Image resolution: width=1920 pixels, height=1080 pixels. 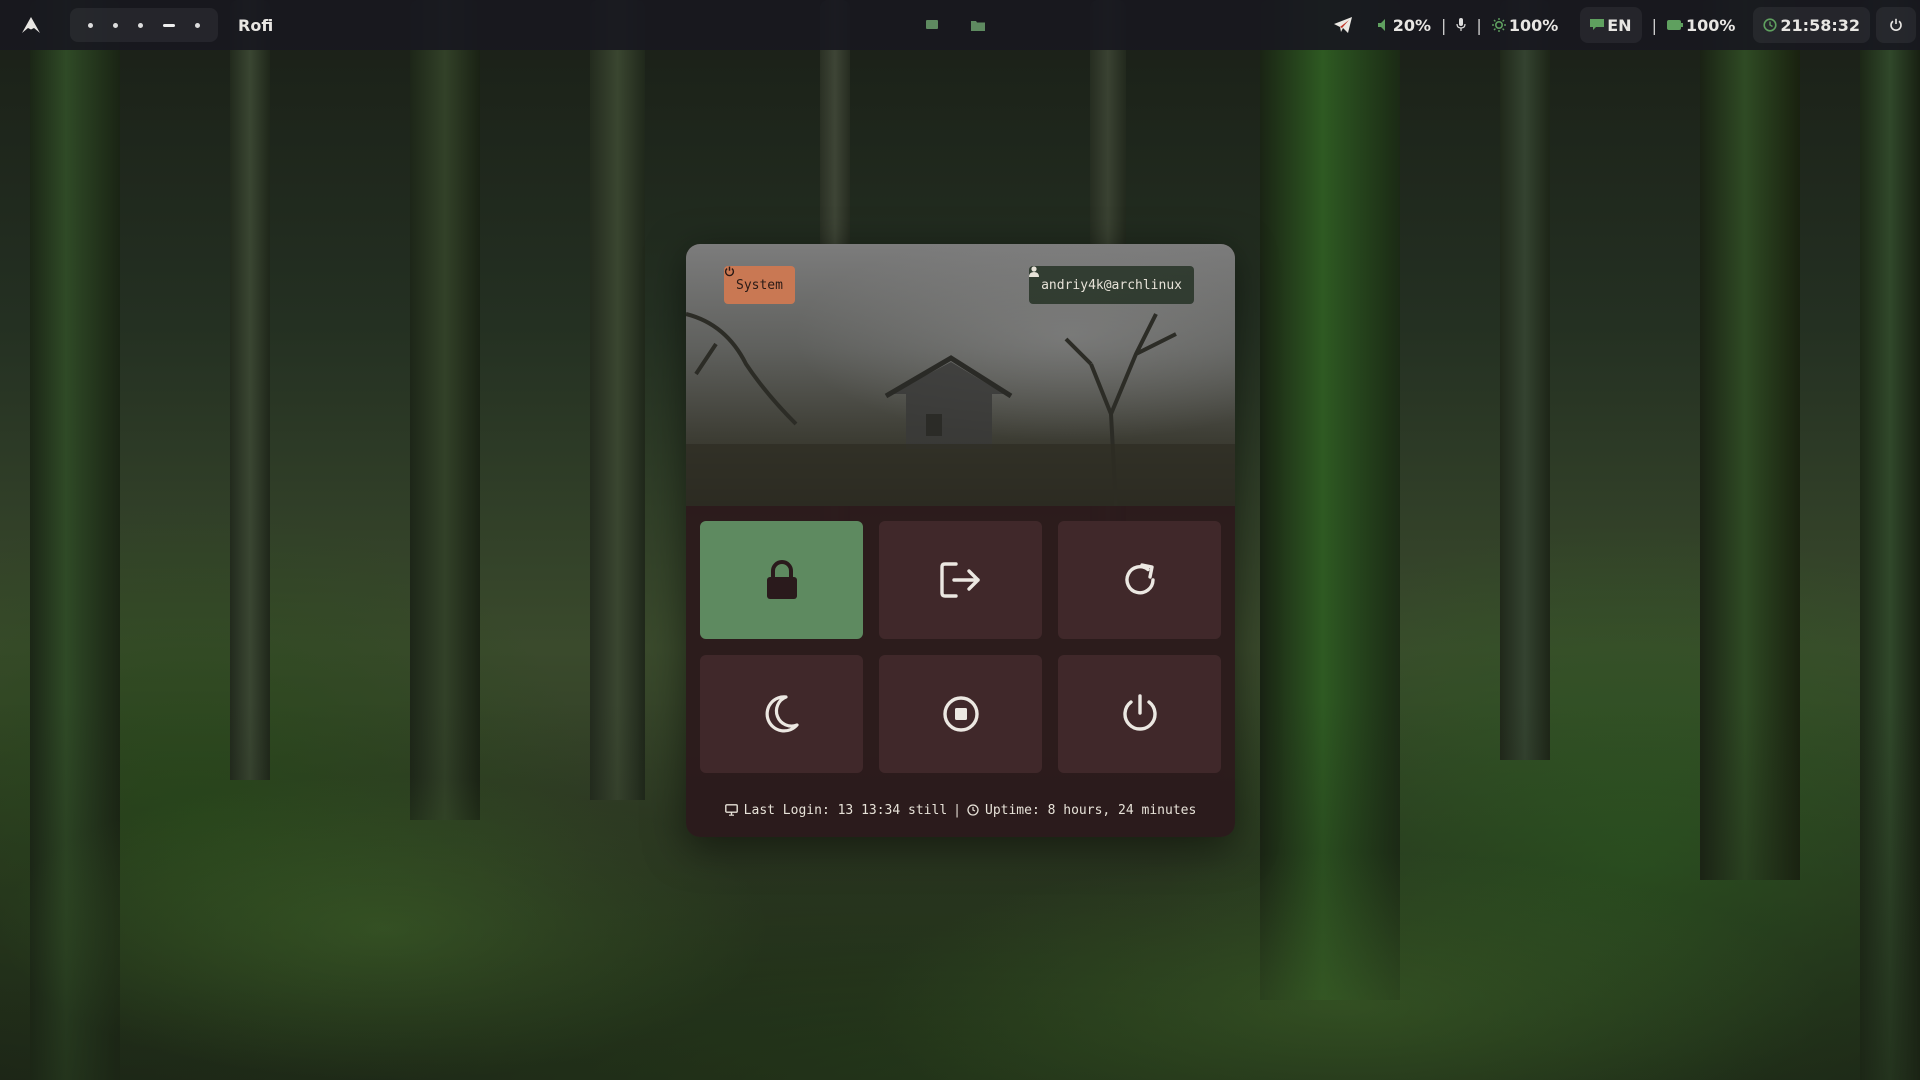 What do you see at coordinates (845, 810) in the screenshot?
I see `last-login-text: Last Login: 13 13:34 still` at bounding box center [845, 810].